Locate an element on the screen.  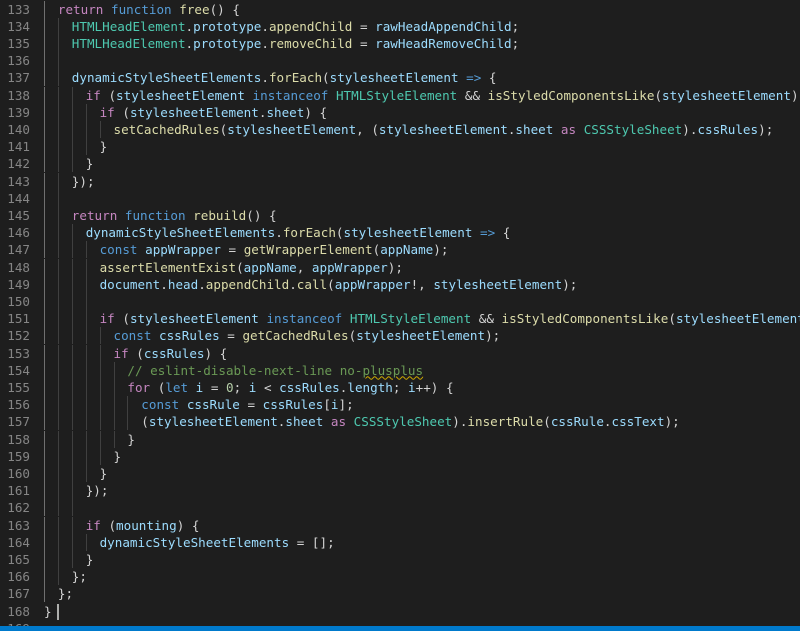
code-line: 141} is located at coordinates (400, 147).